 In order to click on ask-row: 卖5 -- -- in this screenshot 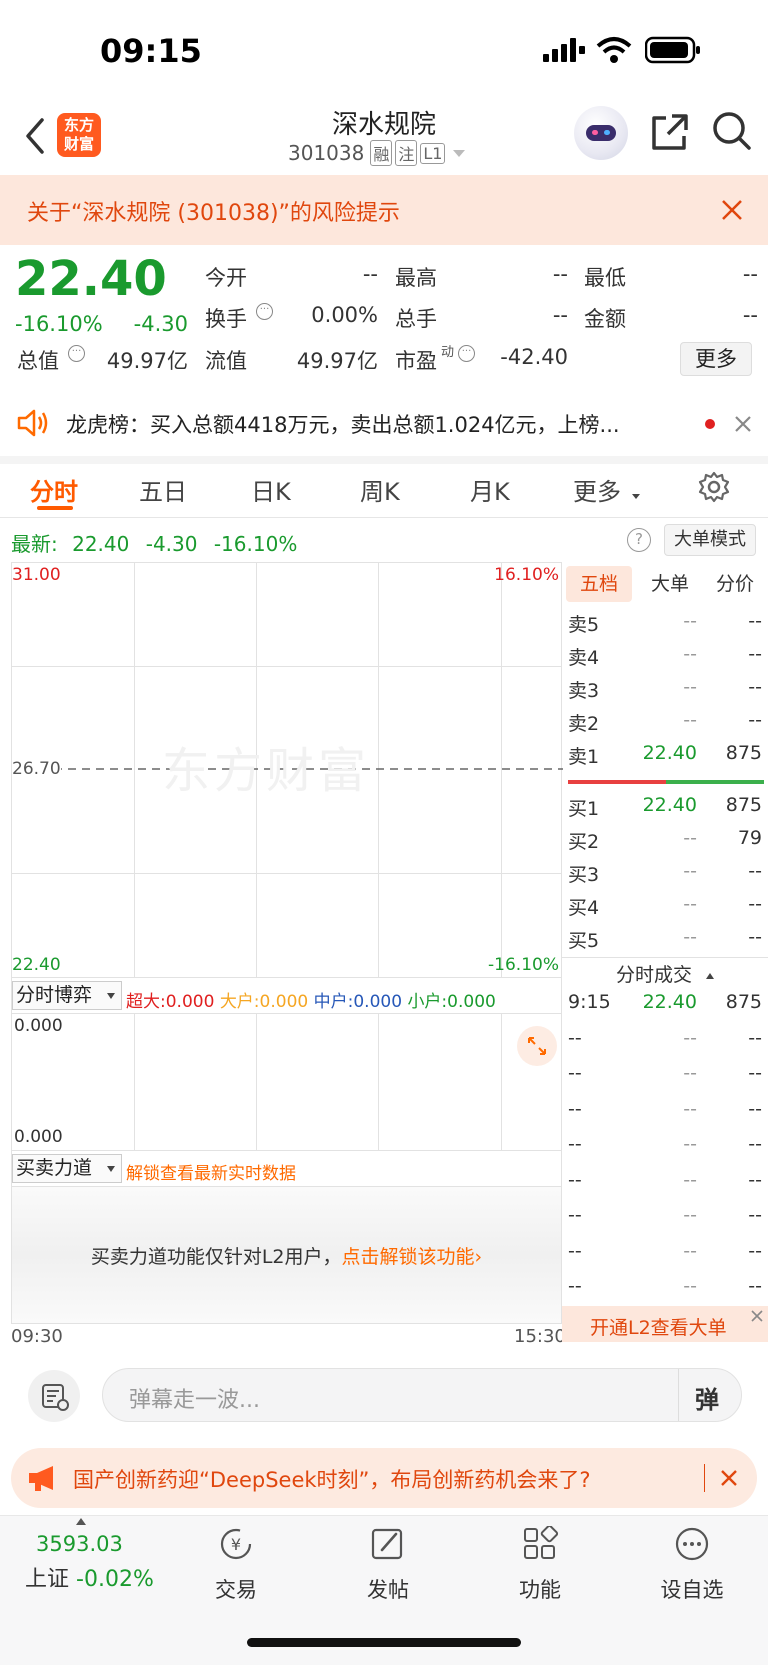, I will do `click(665, 626)`.